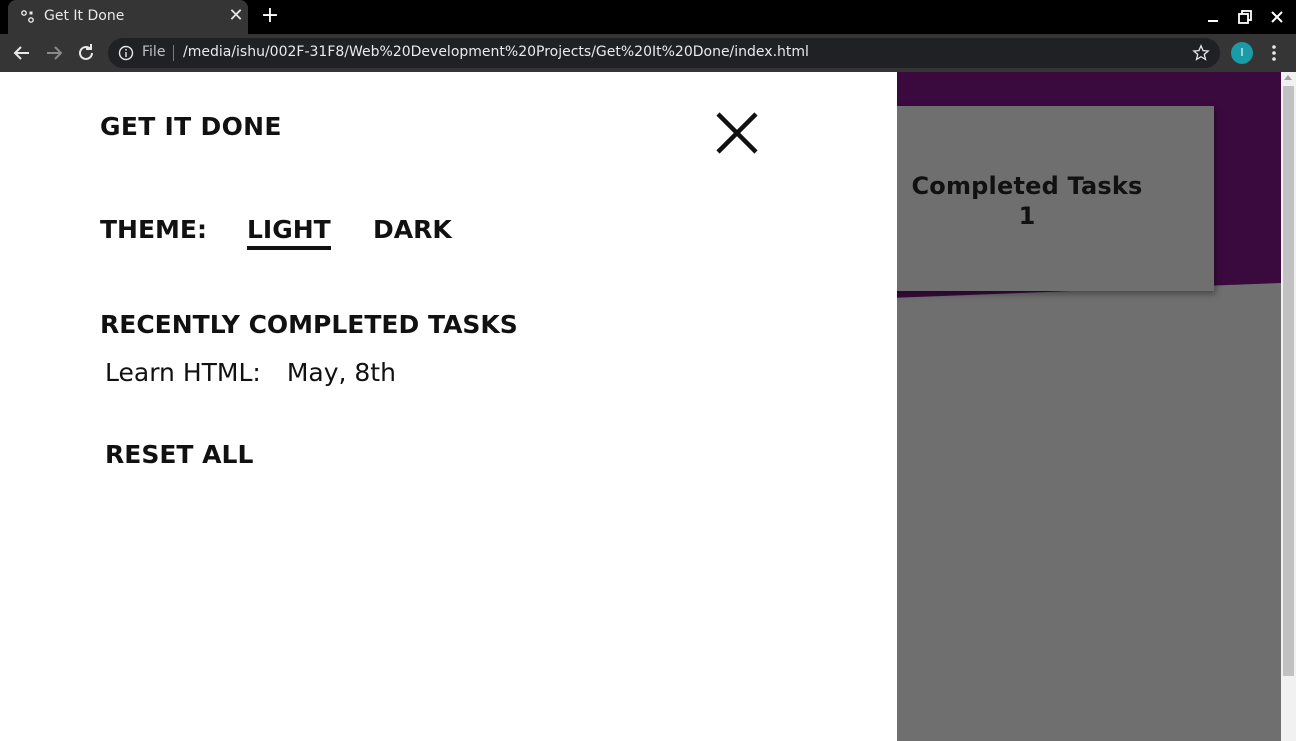  Describe the element at coordinates (191, 126) in the screenshot. I see `panel-title: GET IT DONE` at that location.